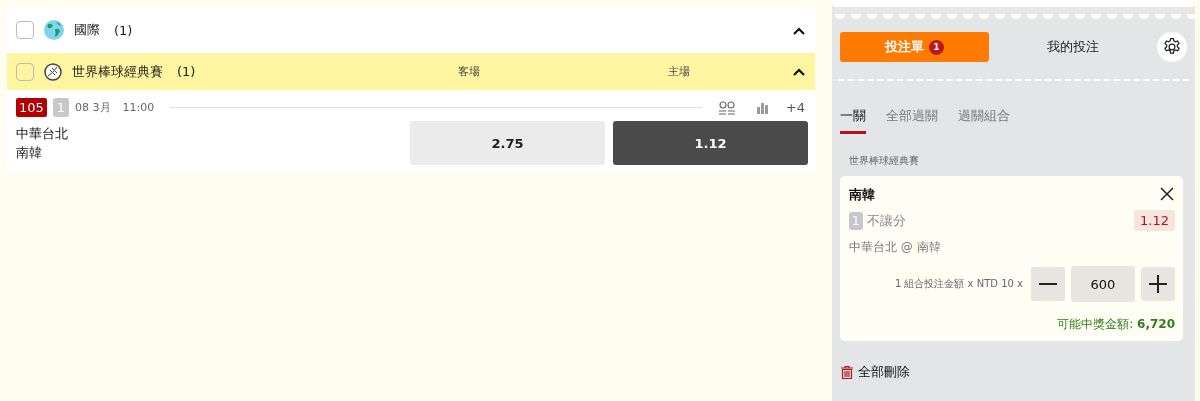 The width and height of the screenshot is (1200, 401). What do you see at coordinates (507, 143) in the screenshot?
I see `odds-button: 2.75` at bounding box center [507, 143].